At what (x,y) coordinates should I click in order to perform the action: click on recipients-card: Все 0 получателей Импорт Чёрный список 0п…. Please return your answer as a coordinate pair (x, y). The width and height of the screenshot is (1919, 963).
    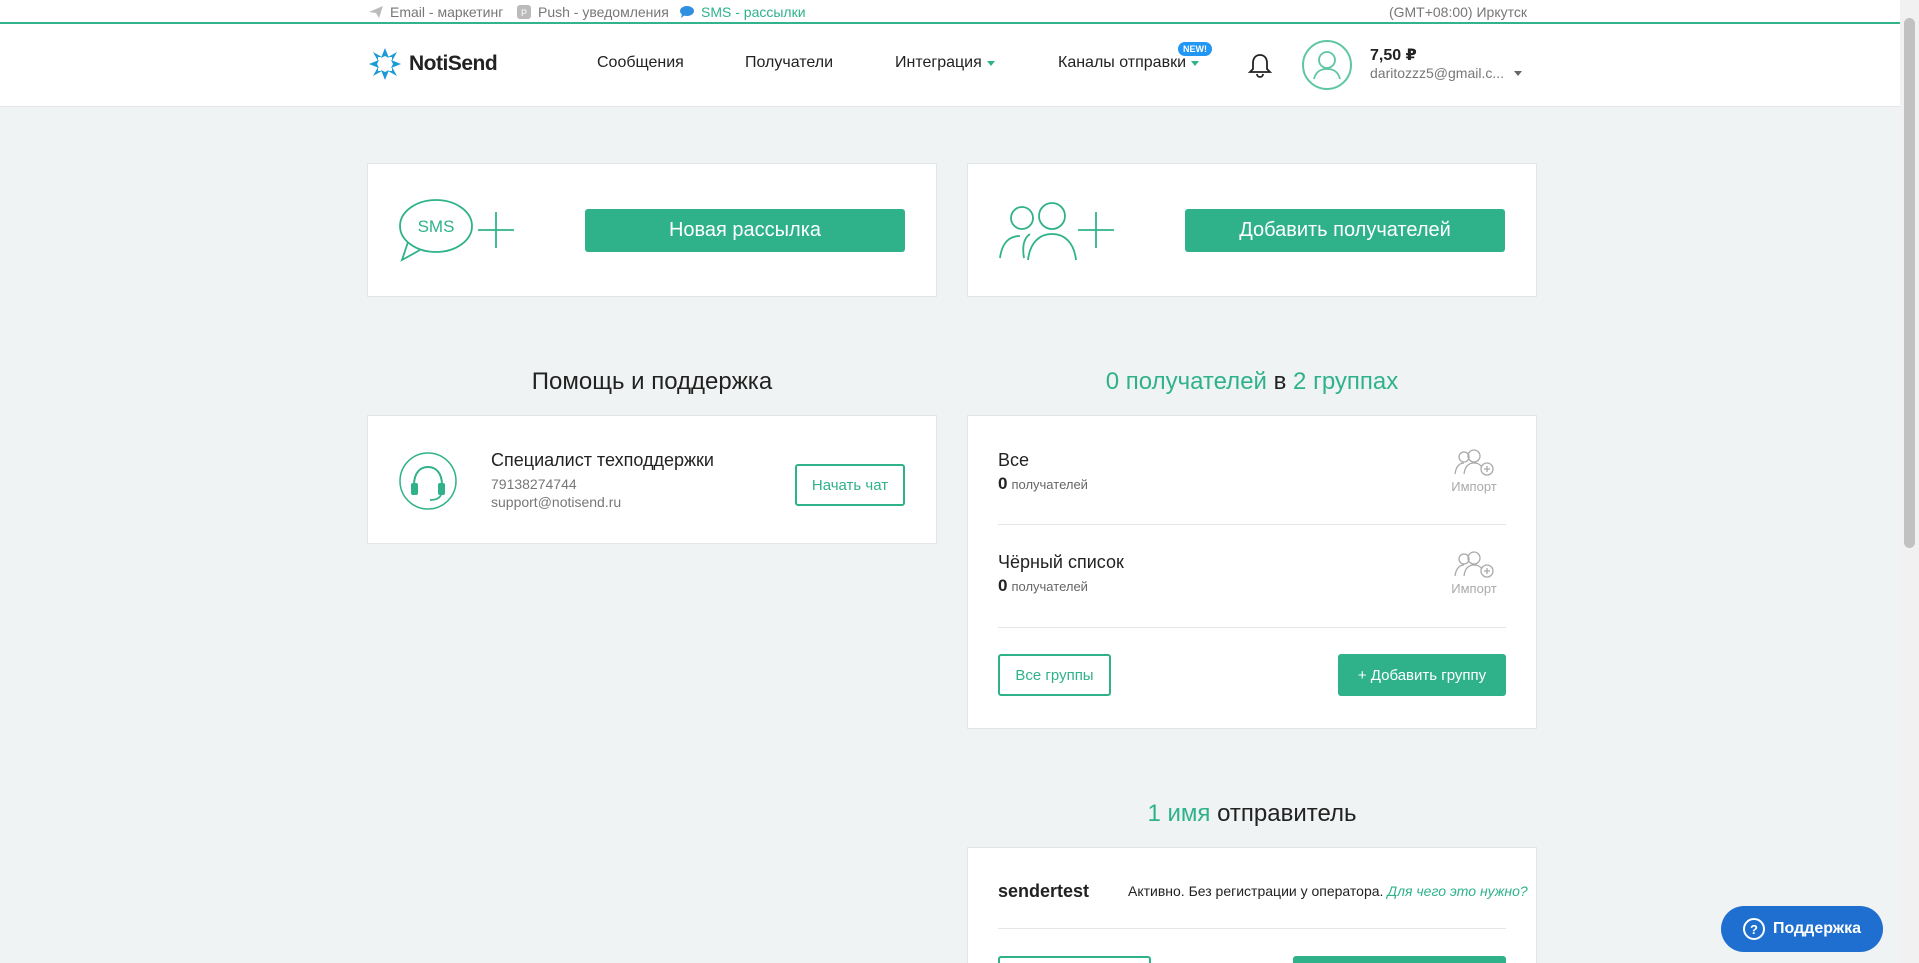
    Looking at the image, I should click on (1252, 572).